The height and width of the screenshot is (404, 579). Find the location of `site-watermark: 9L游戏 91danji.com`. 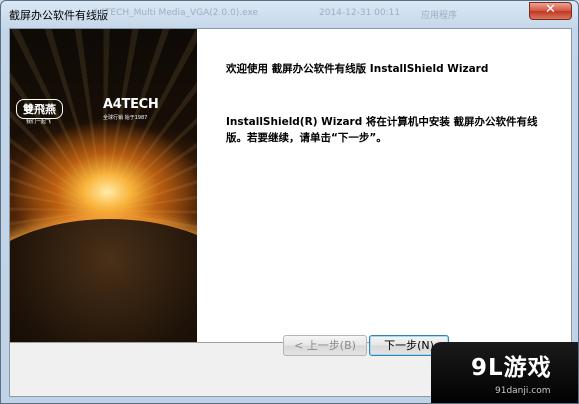

site-watermark: 9L游戏 91danji.com is located at coordinates (504, 372).